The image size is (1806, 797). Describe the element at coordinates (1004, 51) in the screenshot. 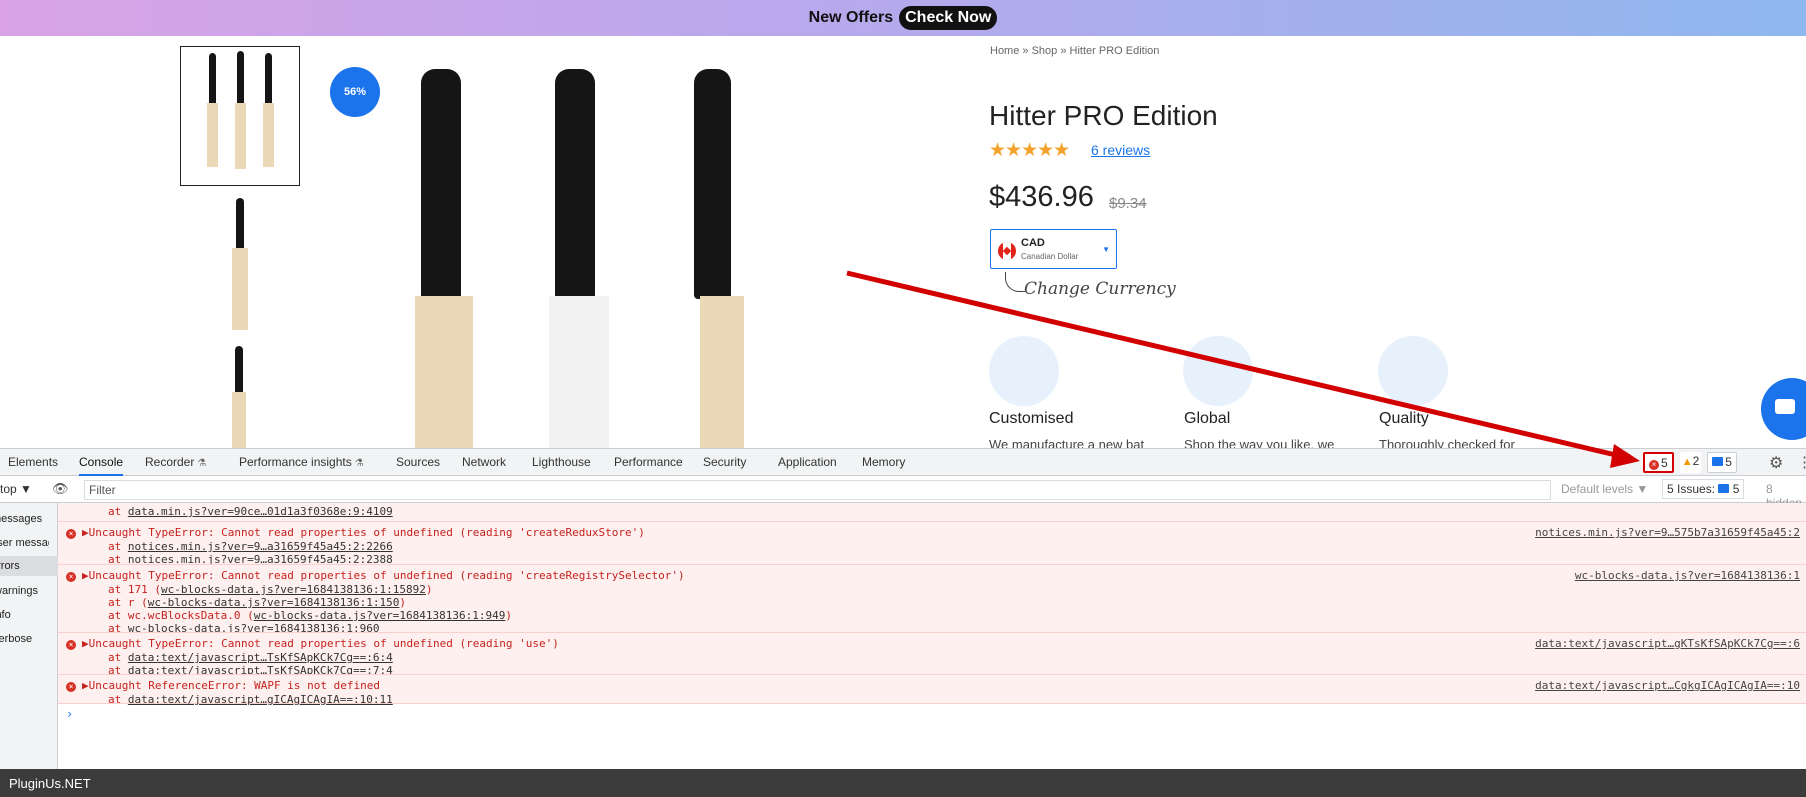

I see `breadcrumb-home: Home` at that location.